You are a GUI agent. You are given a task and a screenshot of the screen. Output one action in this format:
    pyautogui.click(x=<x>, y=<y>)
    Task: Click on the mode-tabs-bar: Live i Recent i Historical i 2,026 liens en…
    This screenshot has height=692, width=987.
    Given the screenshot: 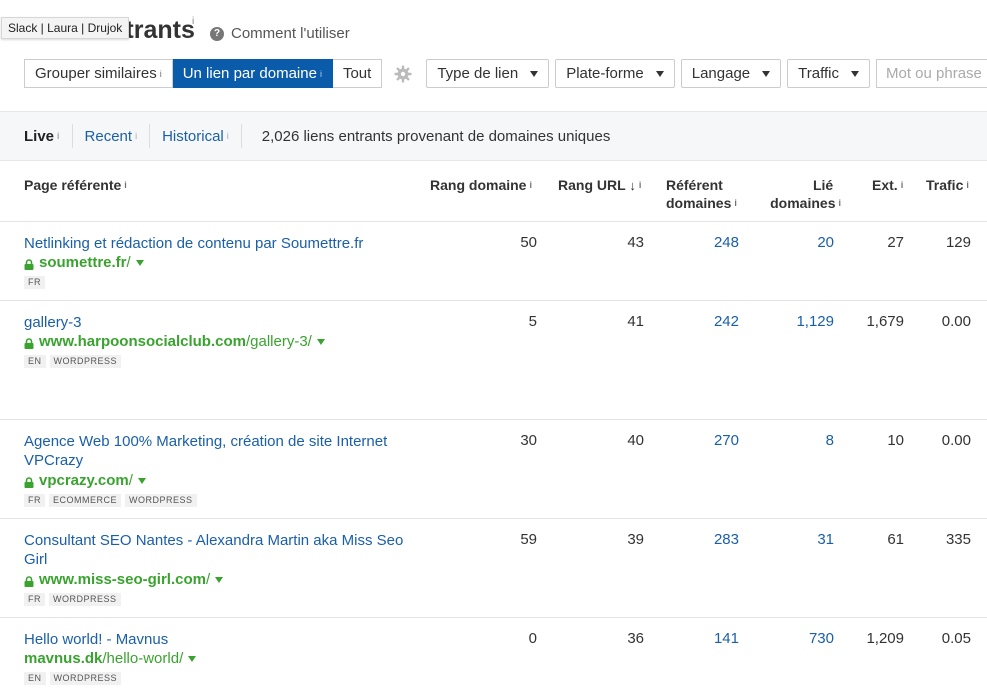 What is the action you would take?
    pyautogui.click(x=493, y=136)
    